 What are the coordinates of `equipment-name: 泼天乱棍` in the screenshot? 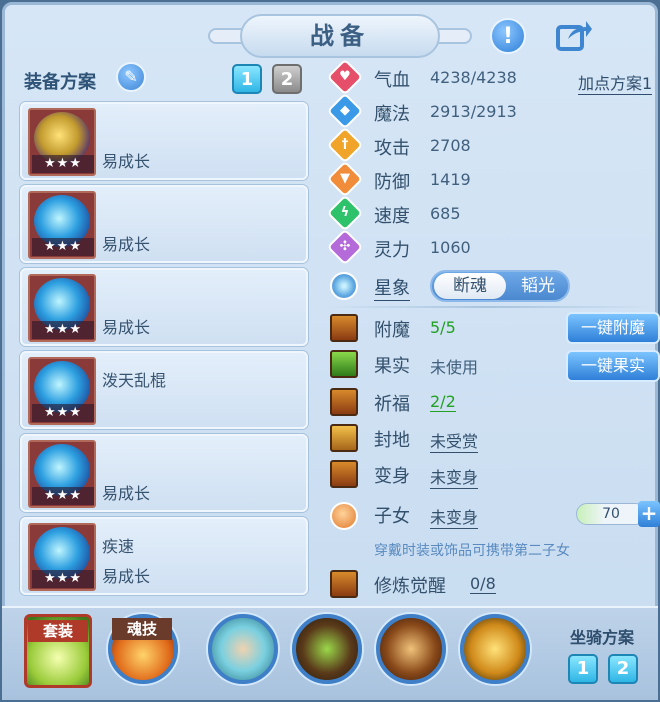 It's located at (134, 380).